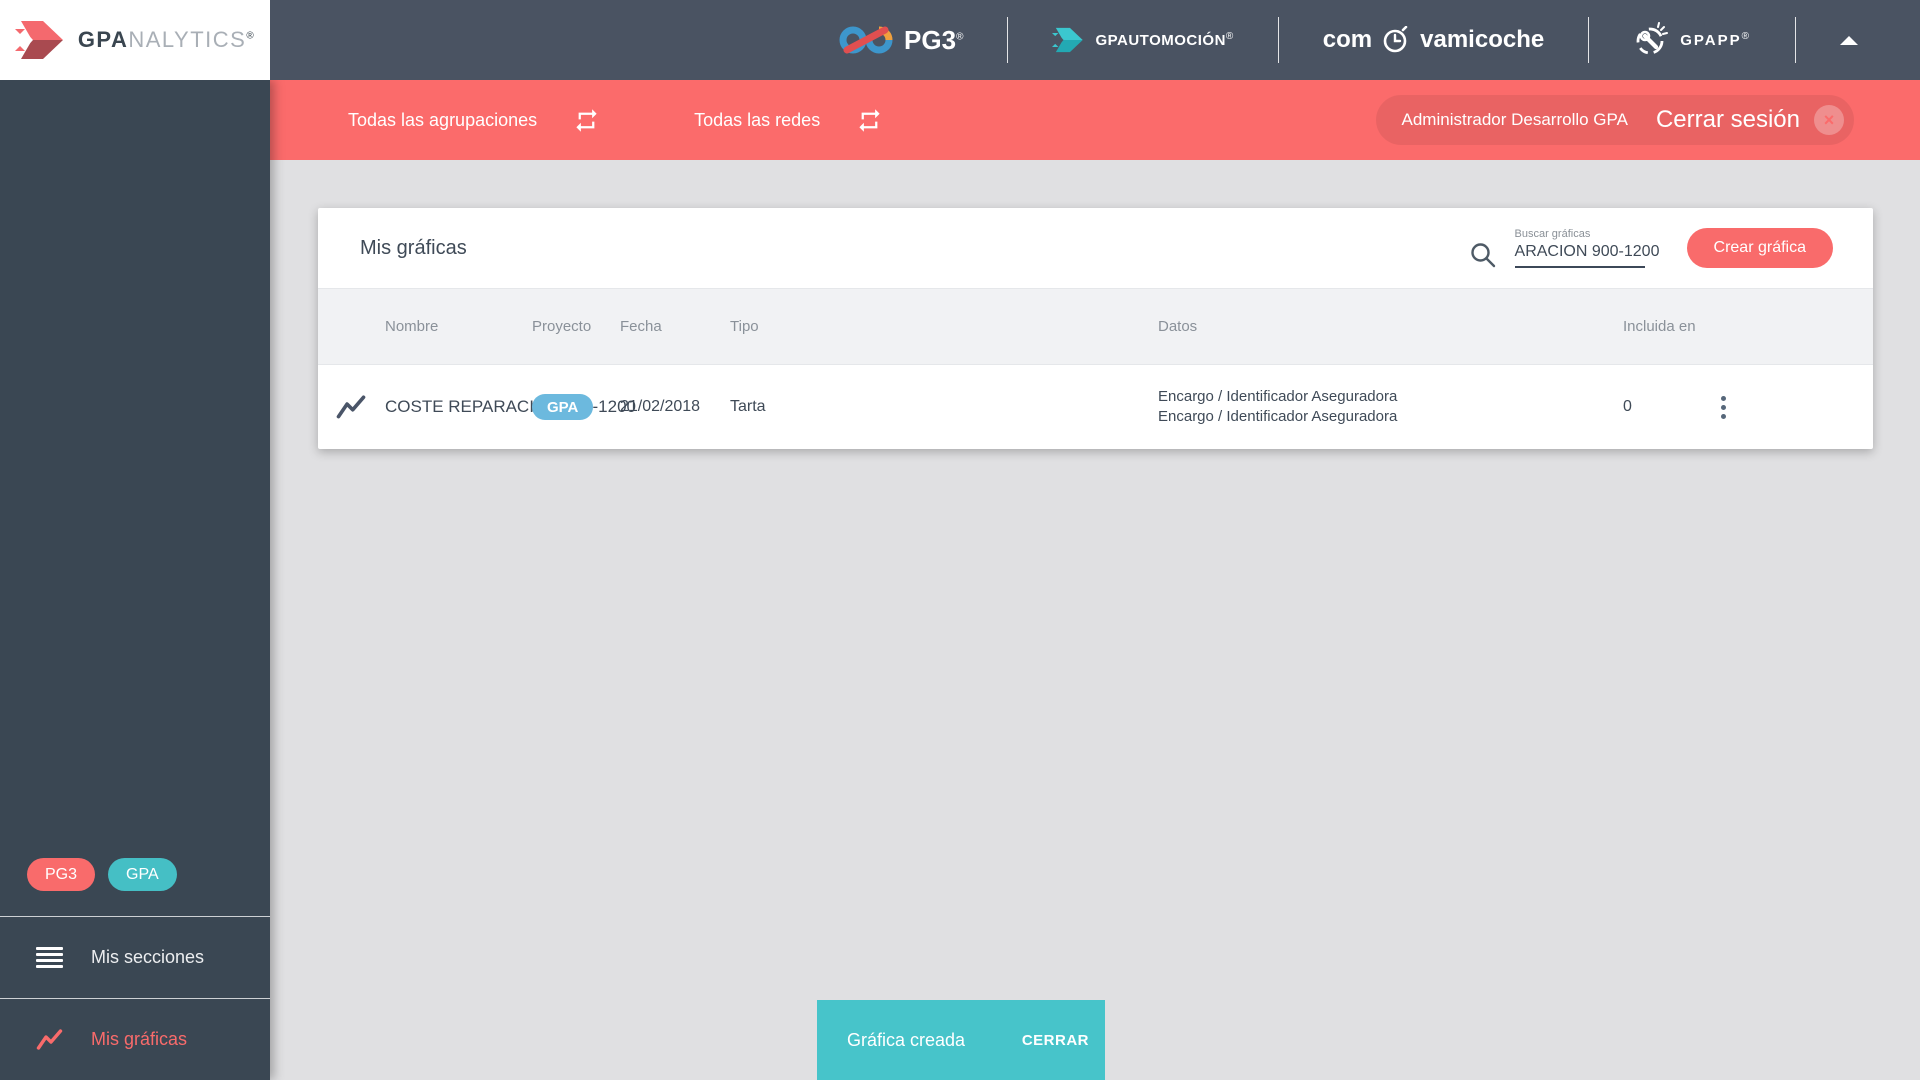  What do you see at coordinates (139, 1039) in the screenshot?
I see `sidebar-item-label: Mis gráficas` at bounding box center [139, 1039].